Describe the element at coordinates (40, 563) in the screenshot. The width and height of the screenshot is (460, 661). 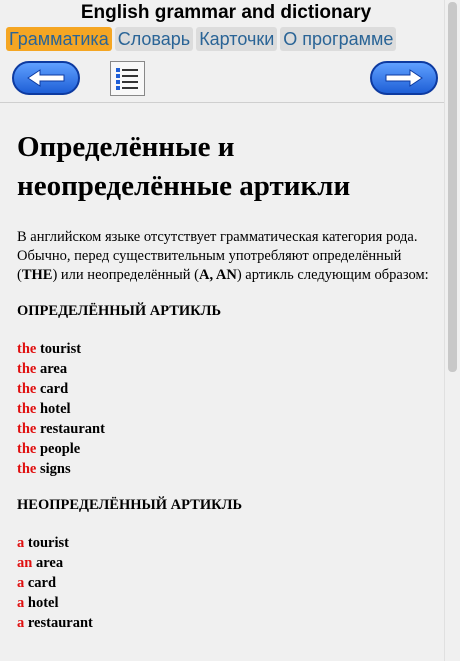
I see `example-row: an area` at that location.